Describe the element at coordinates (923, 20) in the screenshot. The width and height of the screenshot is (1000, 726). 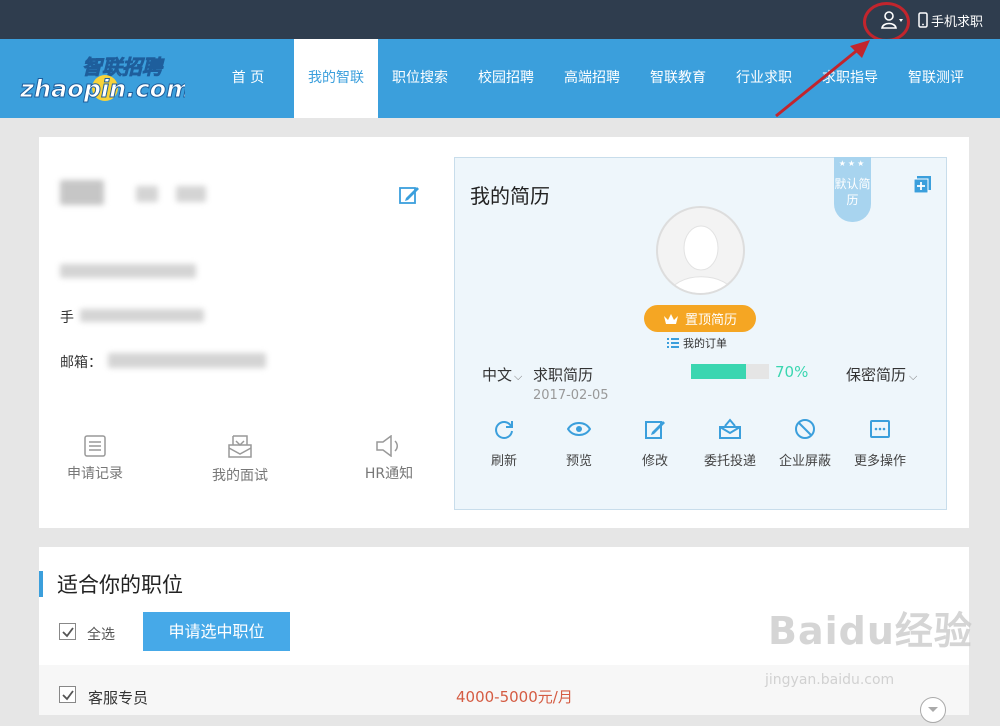
I see `phone-icon` at that location.